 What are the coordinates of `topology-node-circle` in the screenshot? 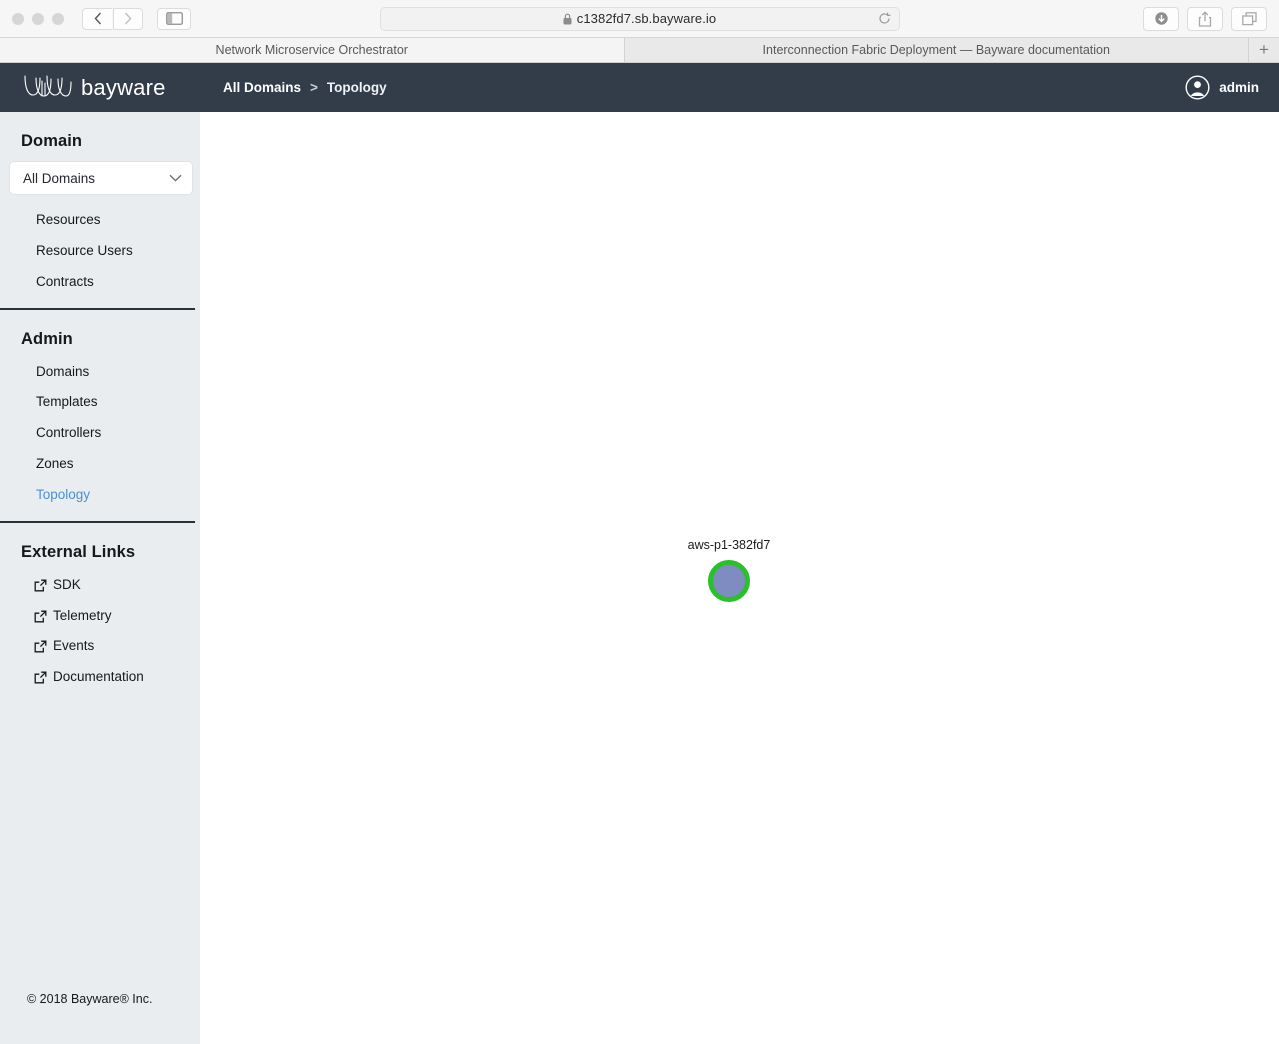 It's located at (729, 581).